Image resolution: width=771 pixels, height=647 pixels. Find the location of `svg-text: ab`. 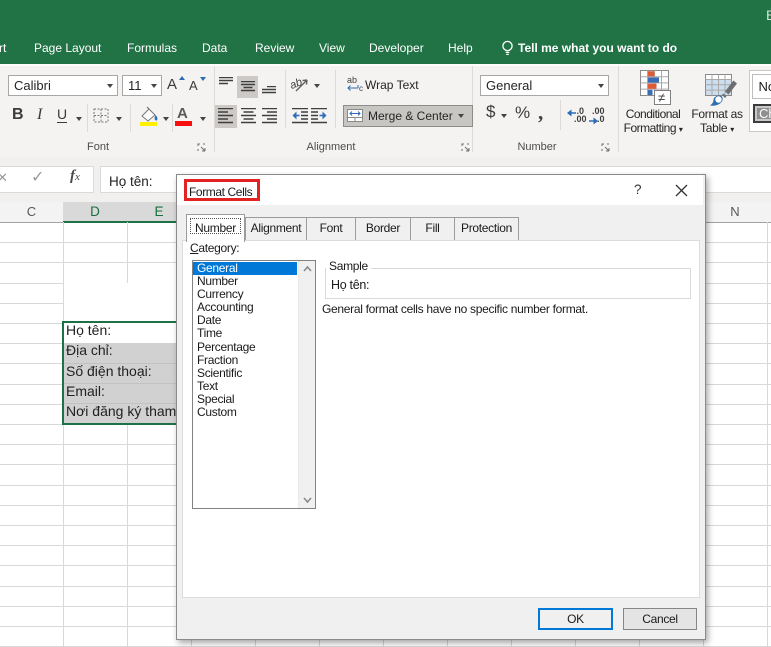

svg-text: ab is located at coordinates (352, 80).